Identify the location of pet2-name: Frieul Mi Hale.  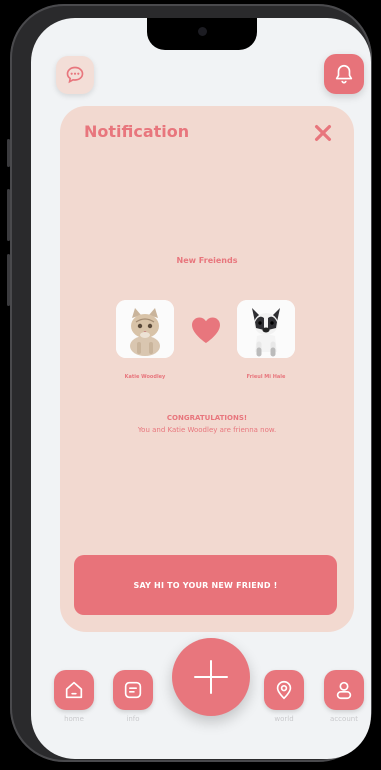
(266, 377).